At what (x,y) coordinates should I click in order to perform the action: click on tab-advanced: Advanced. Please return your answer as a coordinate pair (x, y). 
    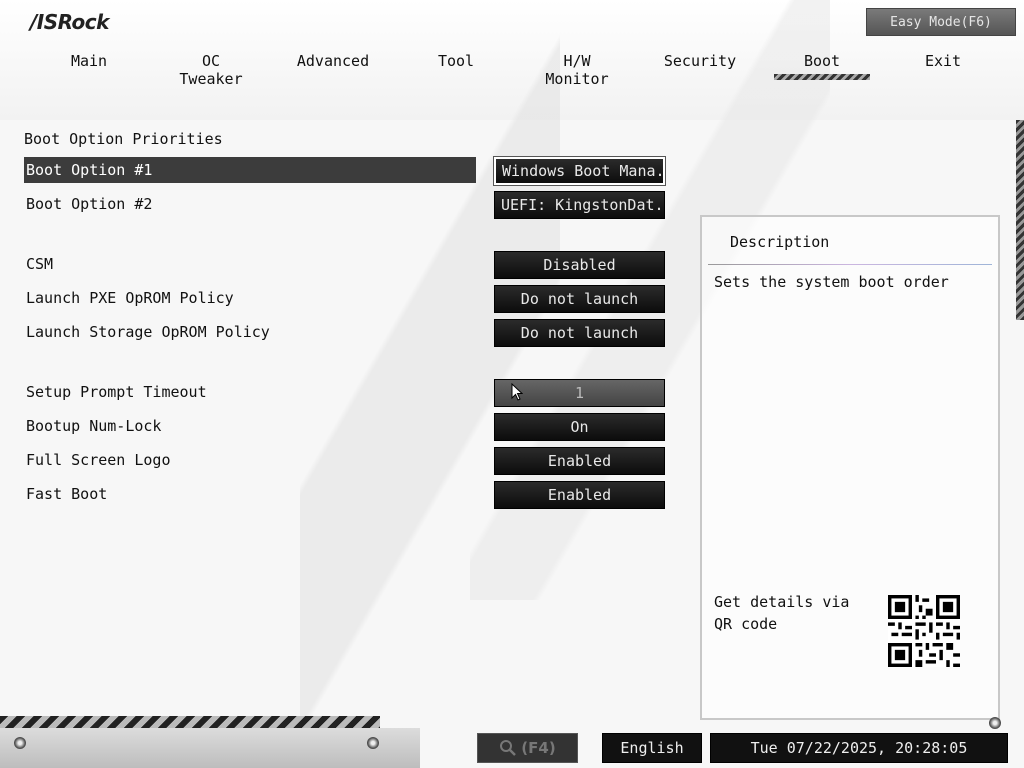
    Looking at the image, I should click on (333, 64).